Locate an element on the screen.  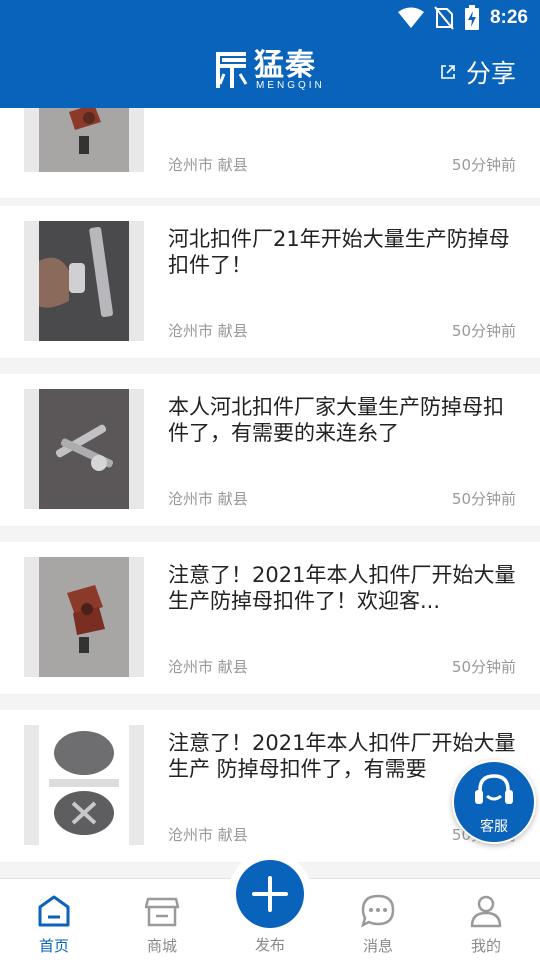
plus-icon is located at coordinates (270, 894).